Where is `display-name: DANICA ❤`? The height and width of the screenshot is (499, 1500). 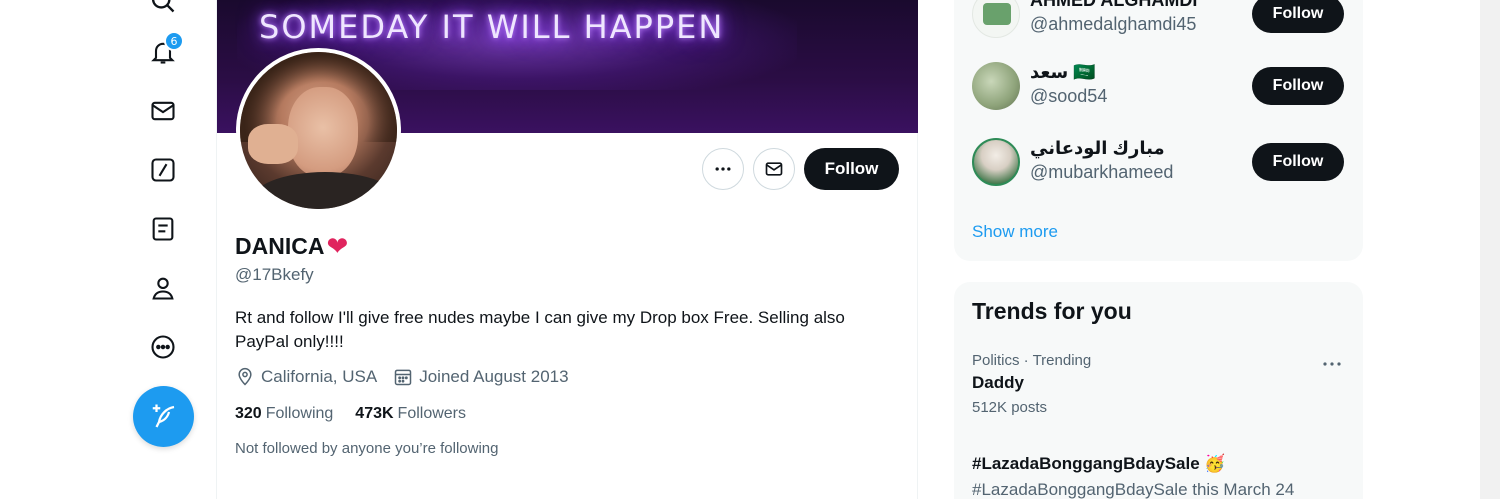
display-name: DANICA ❤ is located at coordinates (291, 246).